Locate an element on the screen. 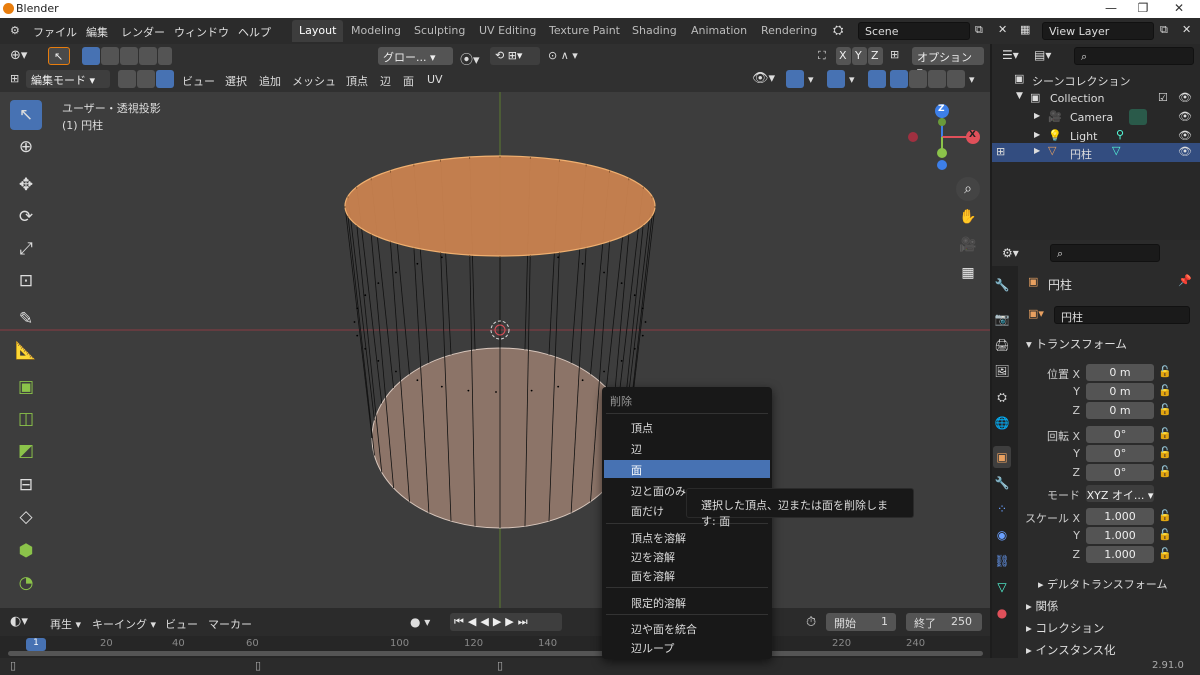 The image size is (1200, 675). scene-icon: ⛭ is located at coordinates (838, 30).